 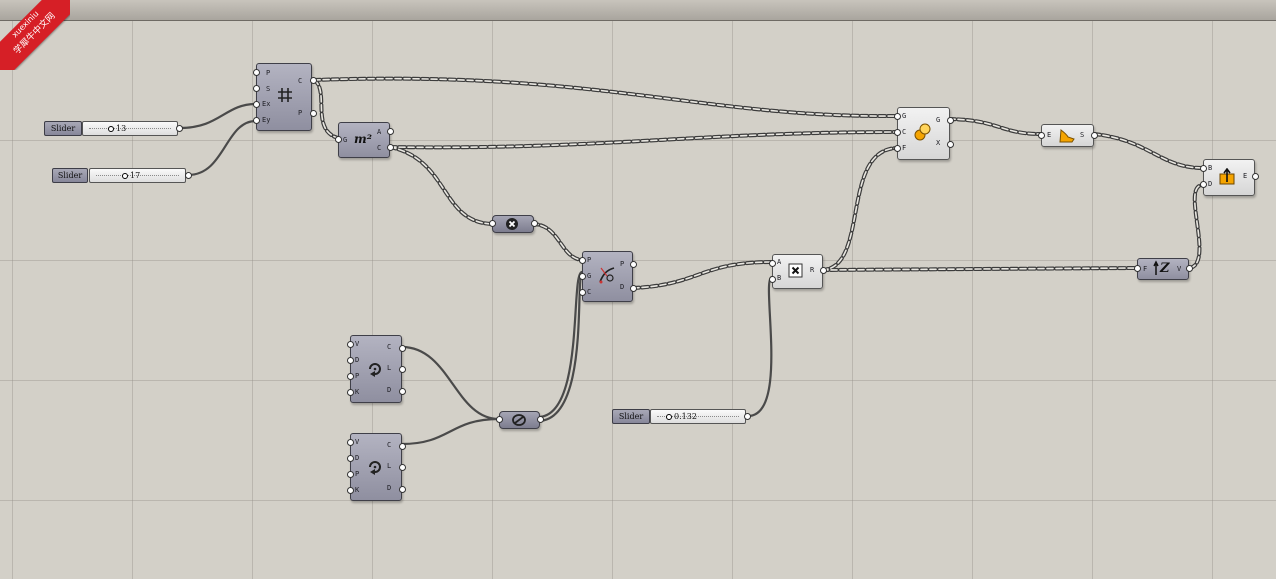 I want to click on divide-curve-icon, so click(x=375, y=370).